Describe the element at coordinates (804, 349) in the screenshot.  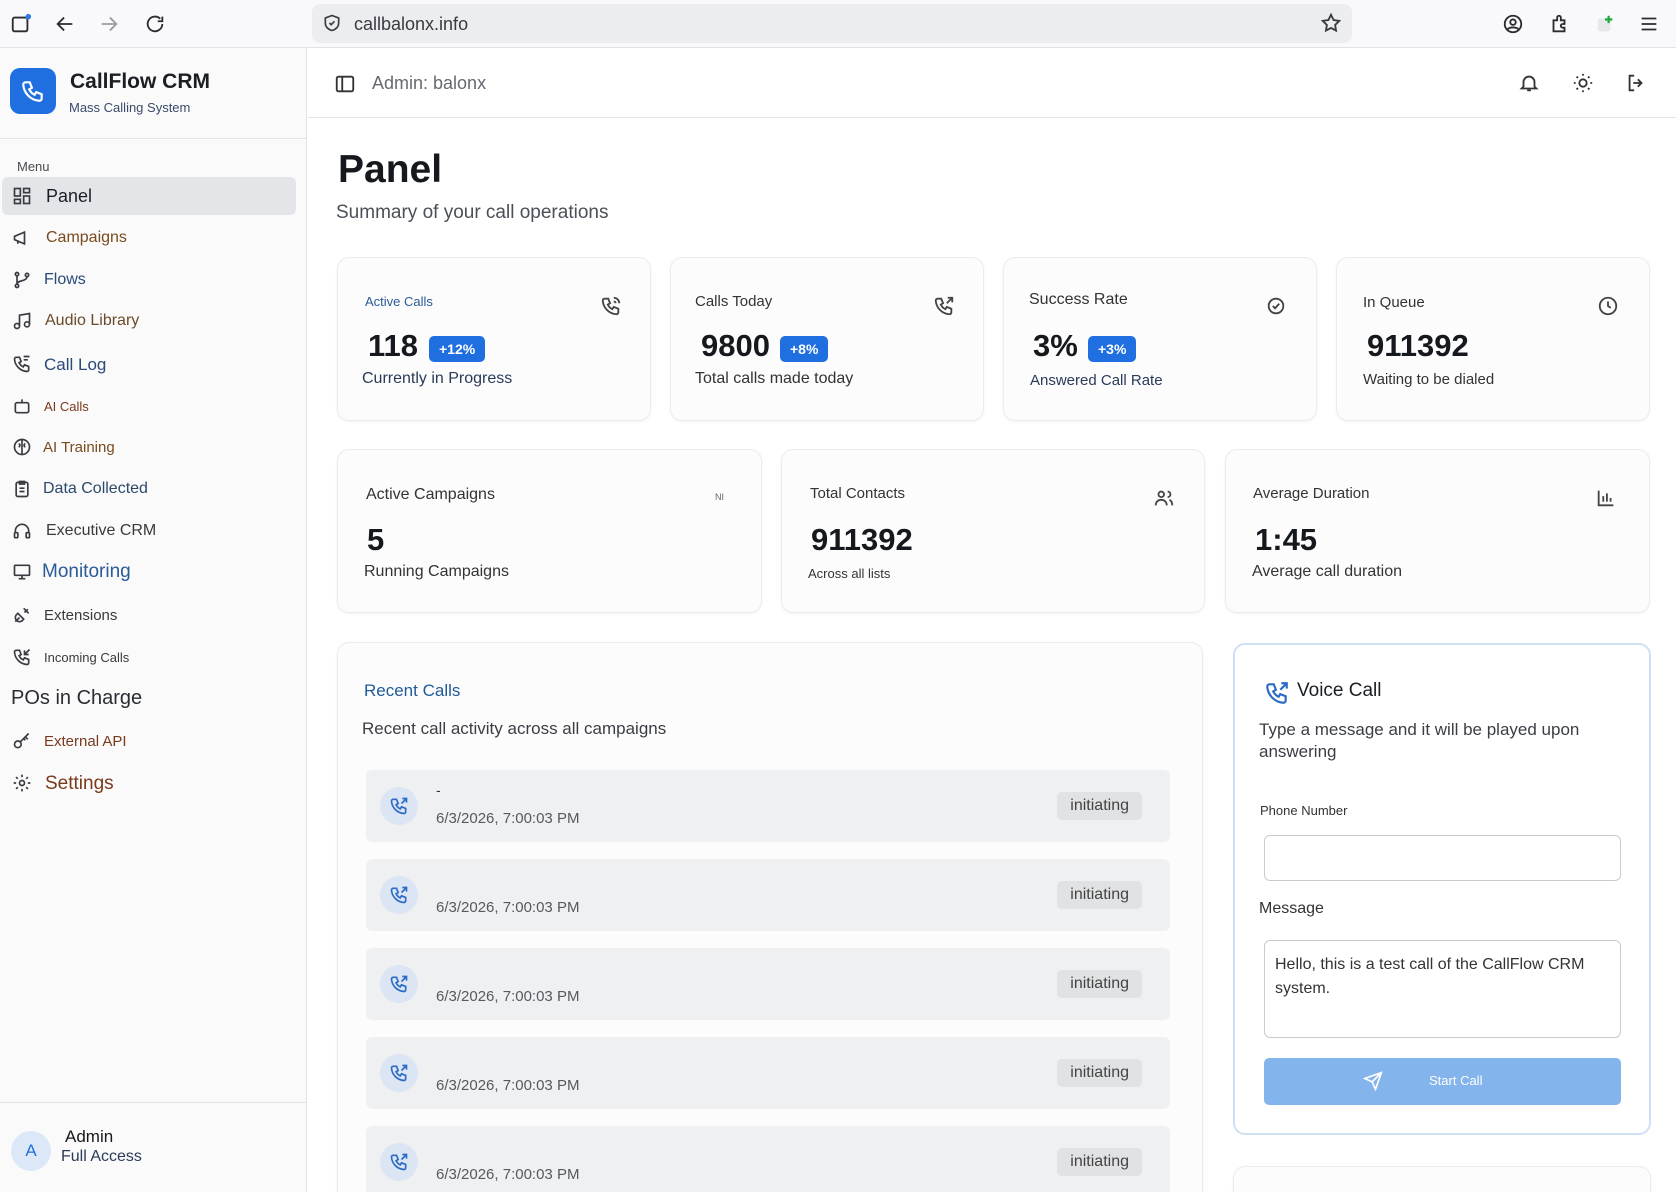
I see `stat-badge: +8%` at that location.